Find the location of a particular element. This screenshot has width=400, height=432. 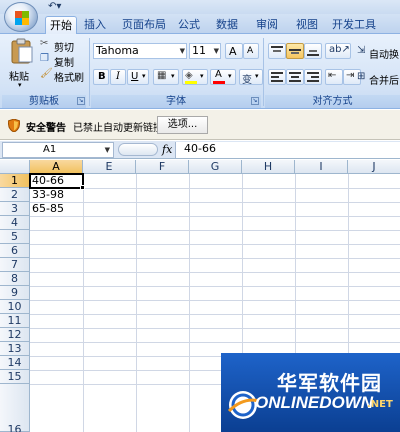

select-all-corner is located at coordinates (15, 167).